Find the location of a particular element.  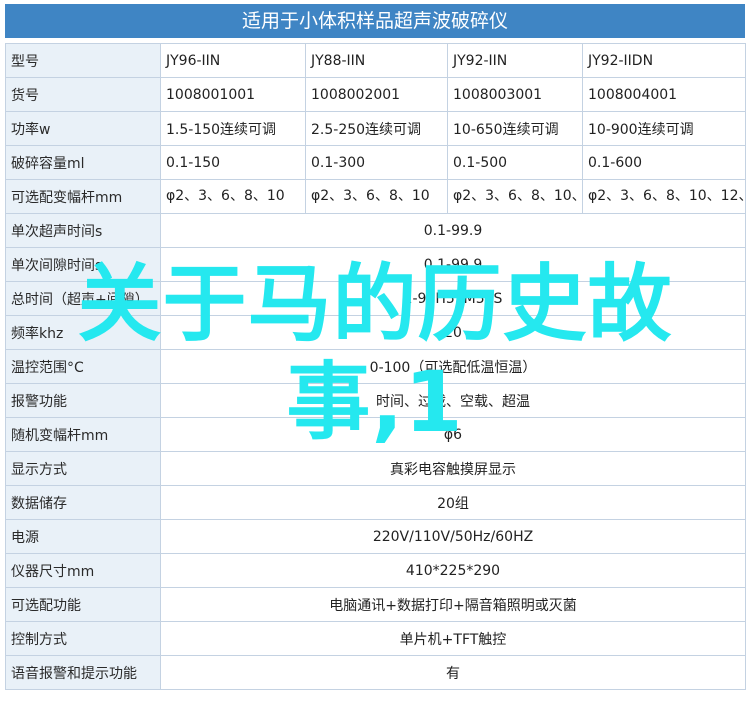

table-cell: 1008003001 is located at coordinates (515, 94).